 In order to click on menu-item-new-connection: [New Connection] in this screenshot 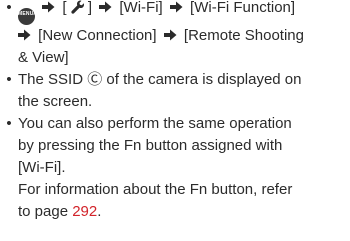, I will do `click(97, 35)`.